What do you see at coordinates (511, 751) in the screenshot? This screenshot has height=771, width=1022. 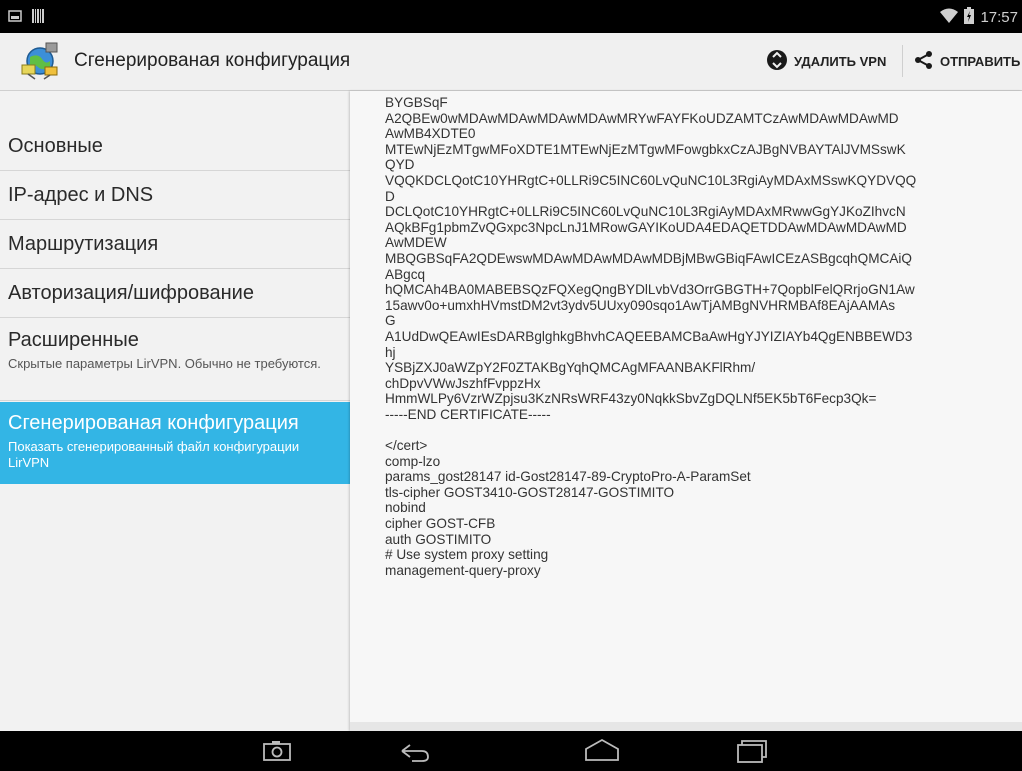 I see `navigation-bar` at bounding box center [511, 751].